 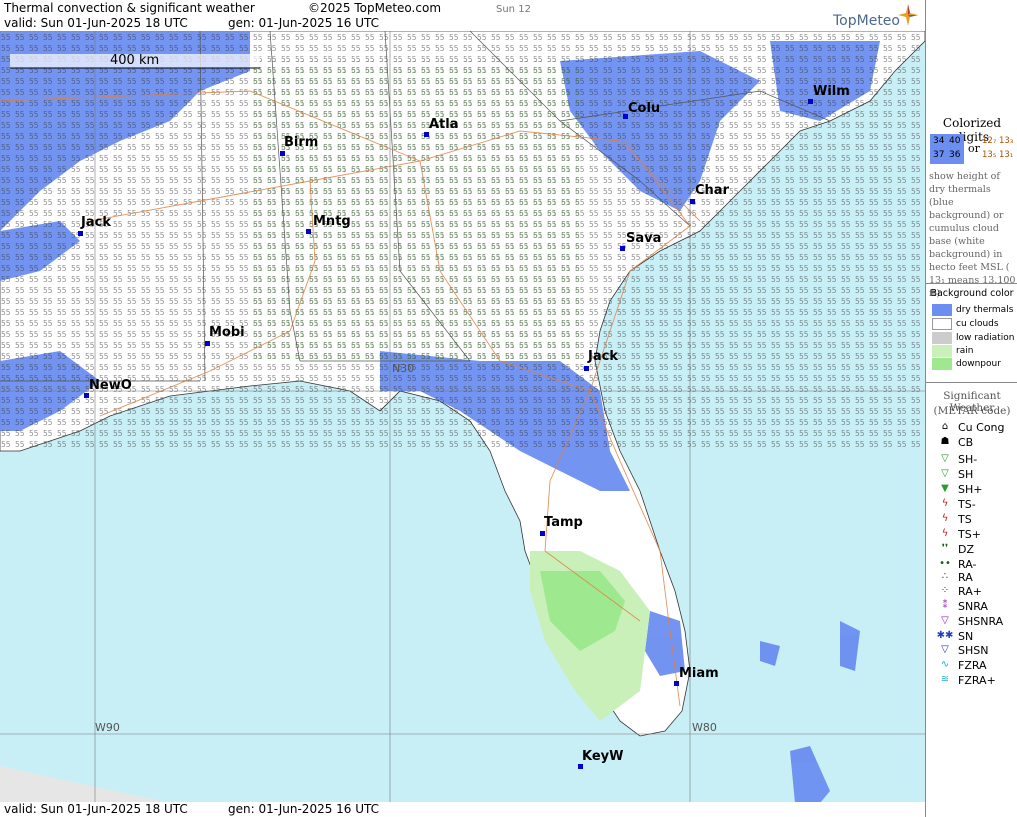 What do you see at coordinates (975, 651) in the screenshot?
I see `legend-shsn: ▽ SHSN` at bounding box center [975, 651].